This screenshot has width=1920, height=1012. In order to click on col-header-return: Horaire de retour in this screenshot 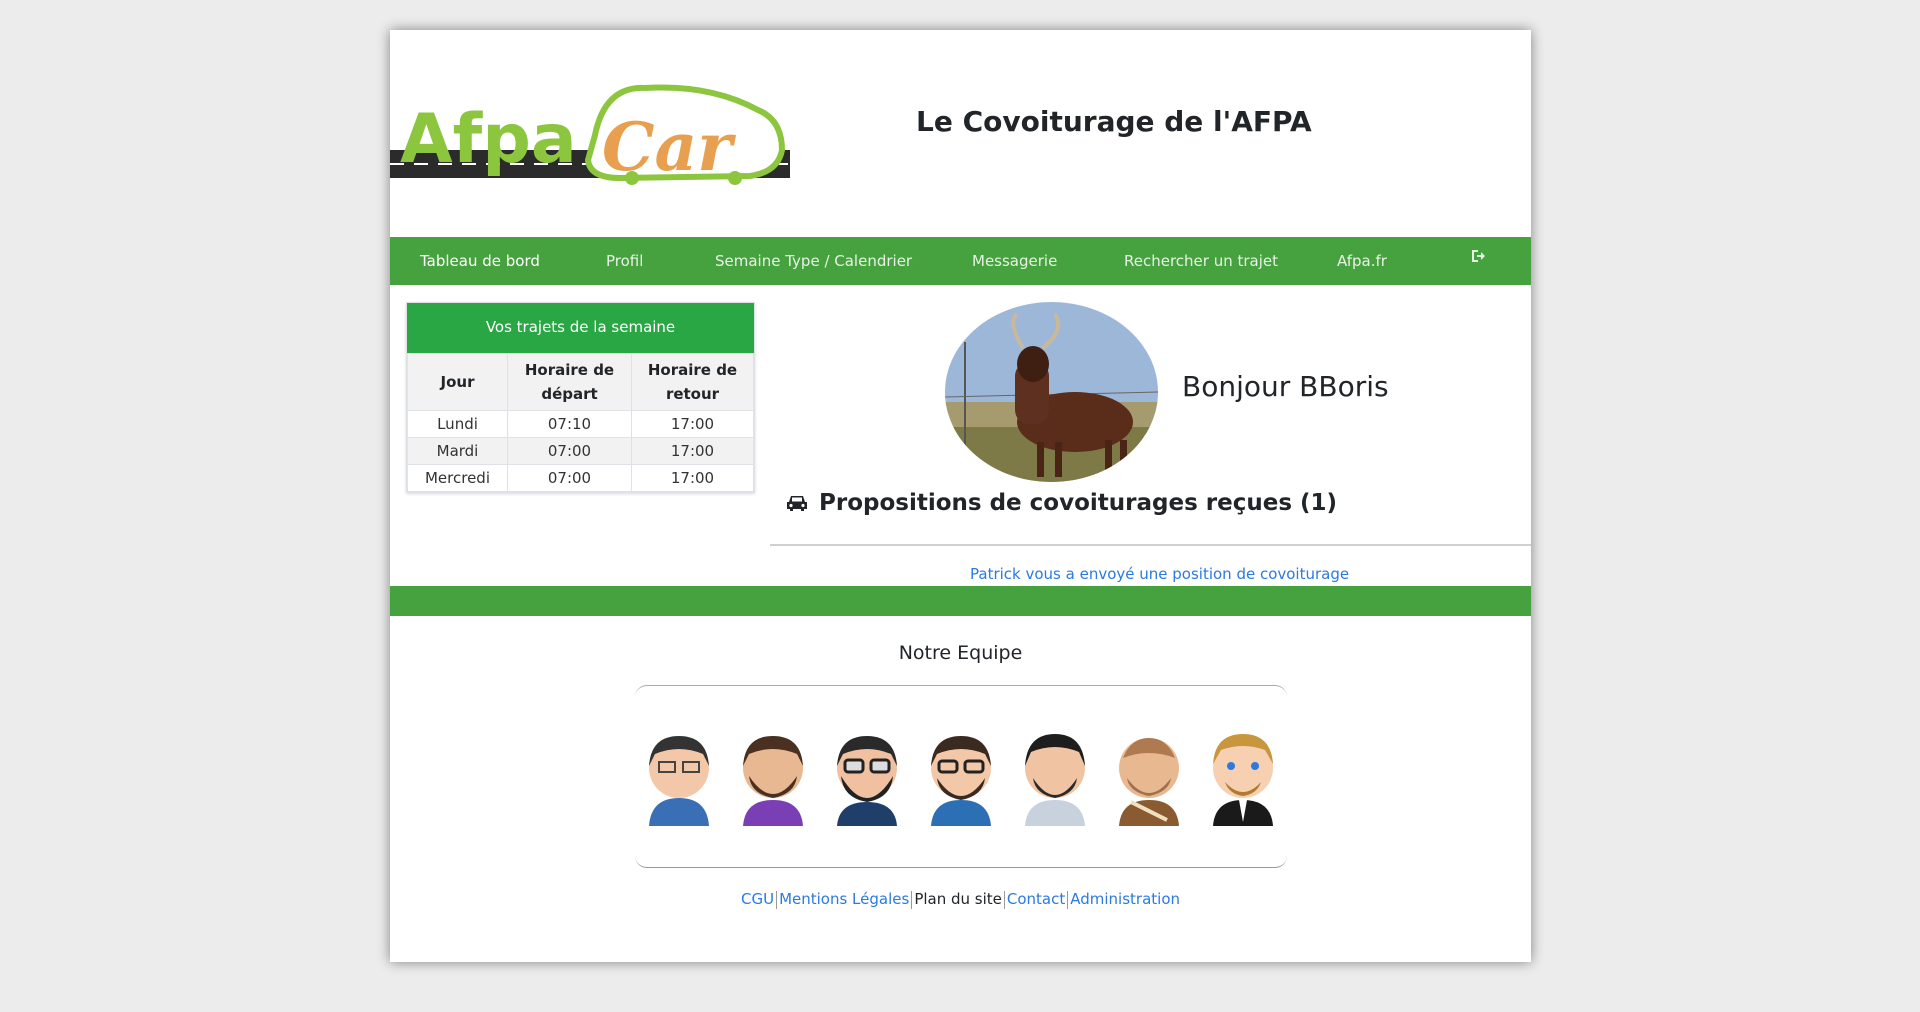, I will do `click(692, 382)`.